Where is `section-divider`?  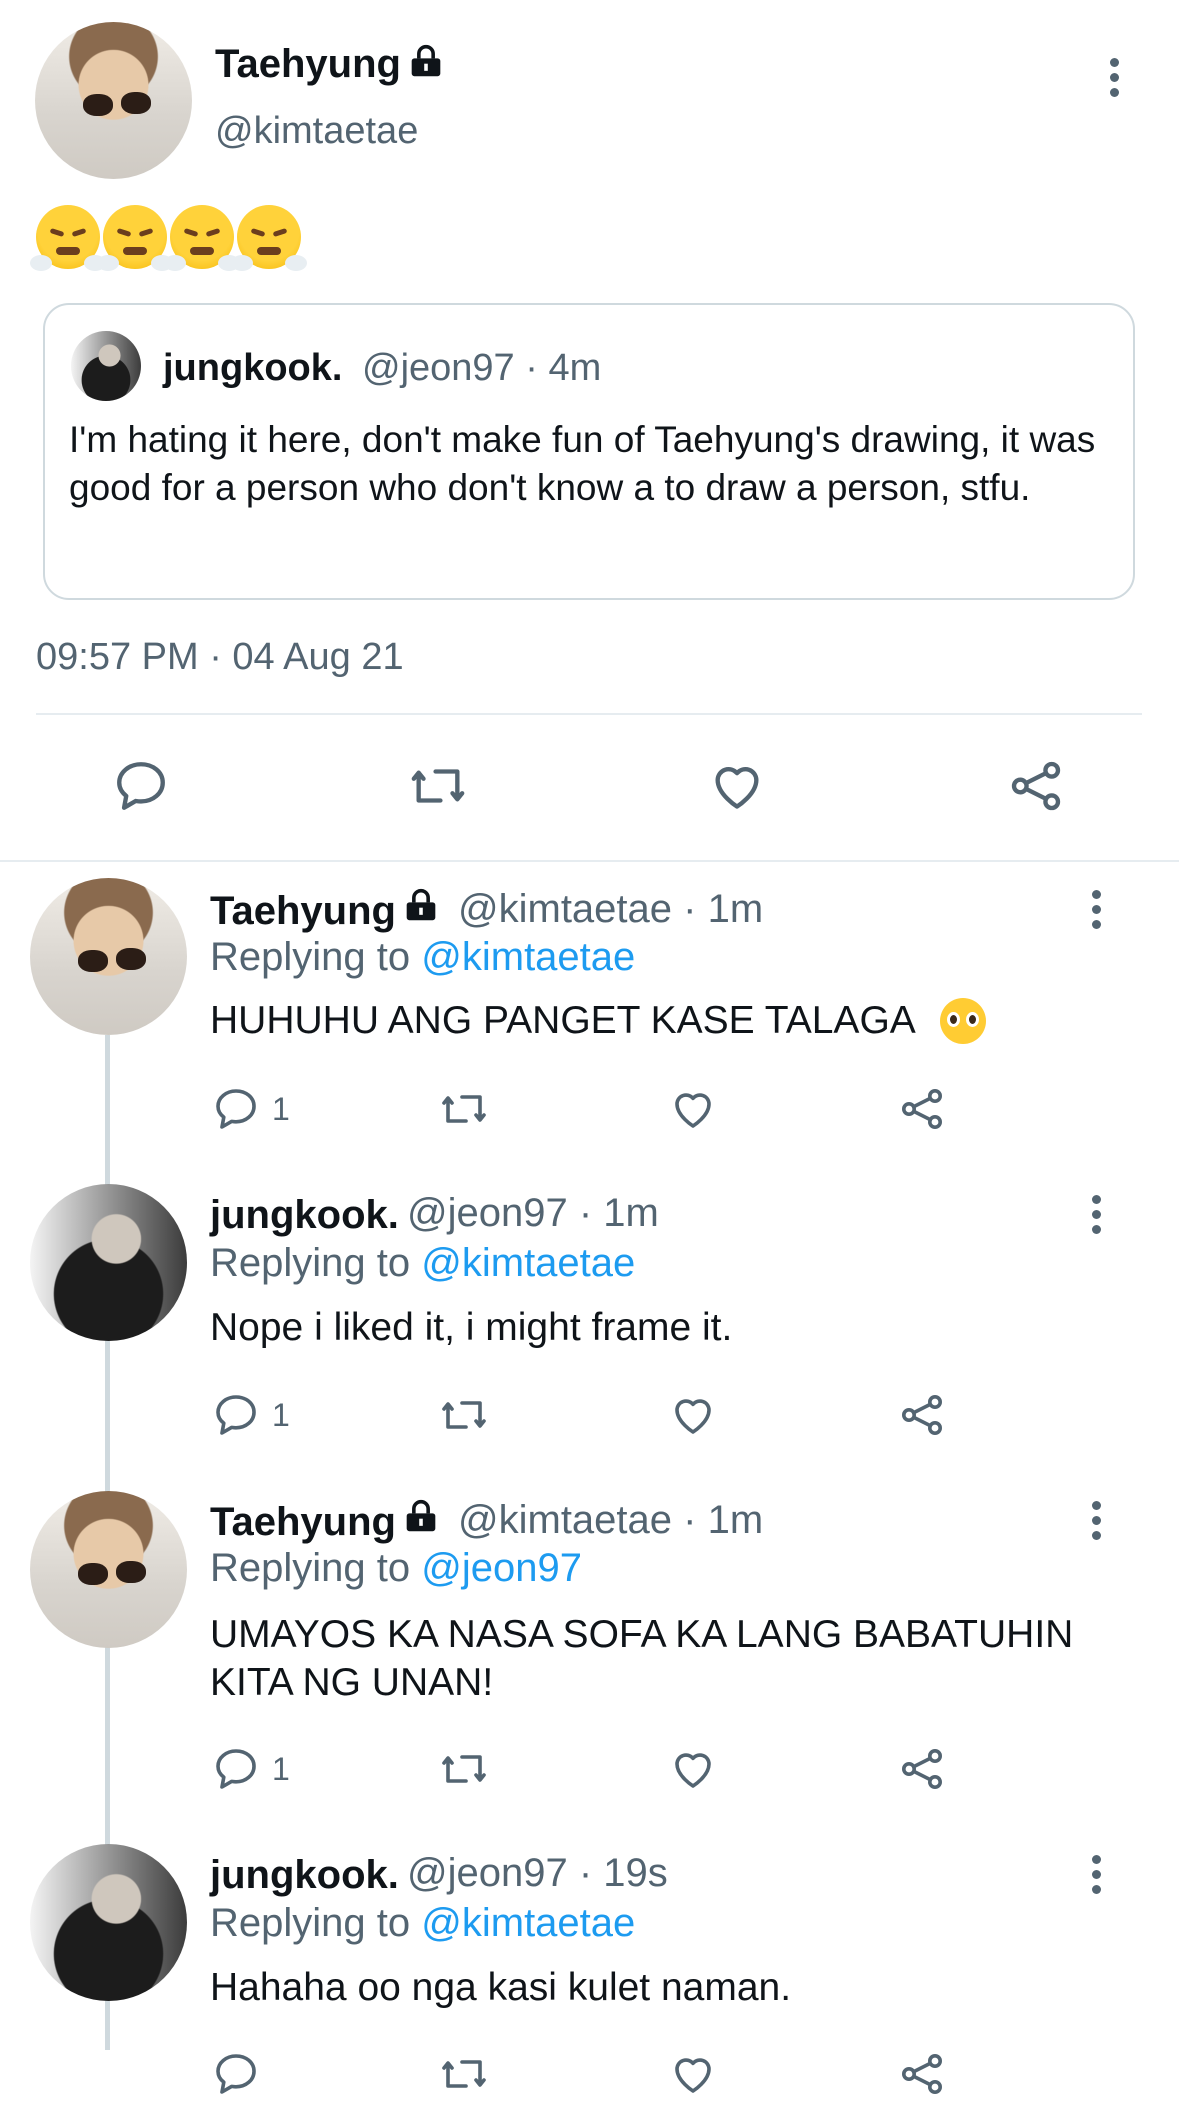 section-divider is located at coordinates (589, 861).